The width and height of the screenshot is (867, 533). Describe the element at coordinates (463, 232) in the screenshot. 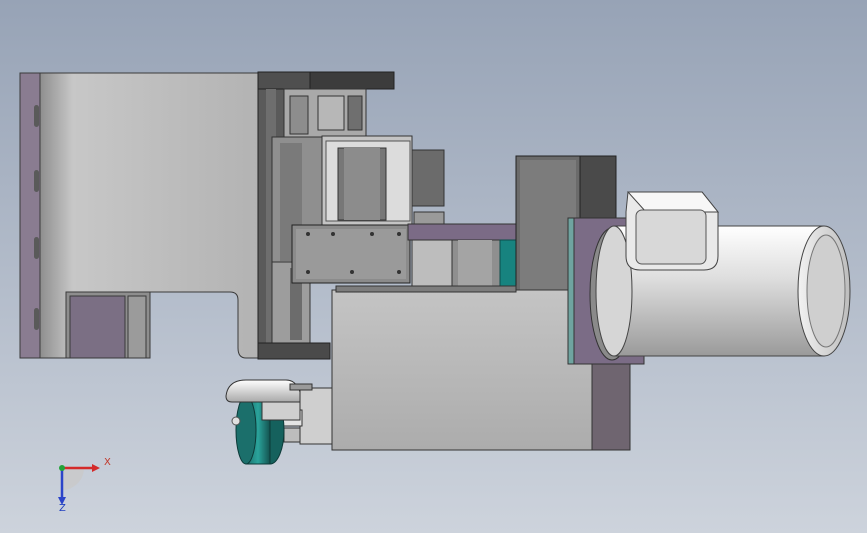

I see `purple-connector-plate` at that location.